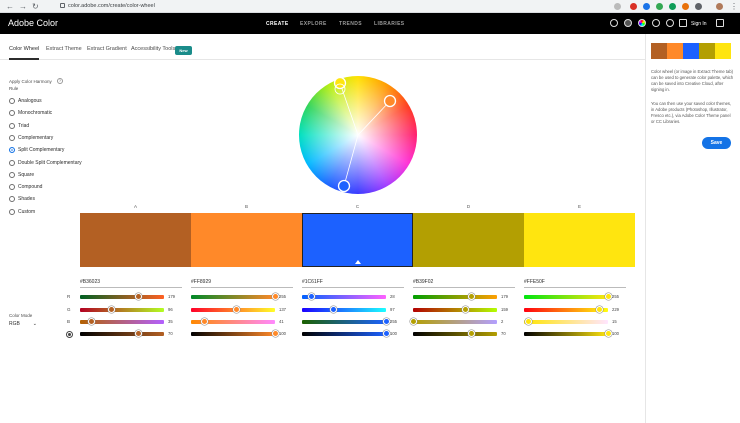  What do you see at coordinates (642, 23) in the screenshot?
I see `color-wheel-icon` at bounding box center [642, 23].